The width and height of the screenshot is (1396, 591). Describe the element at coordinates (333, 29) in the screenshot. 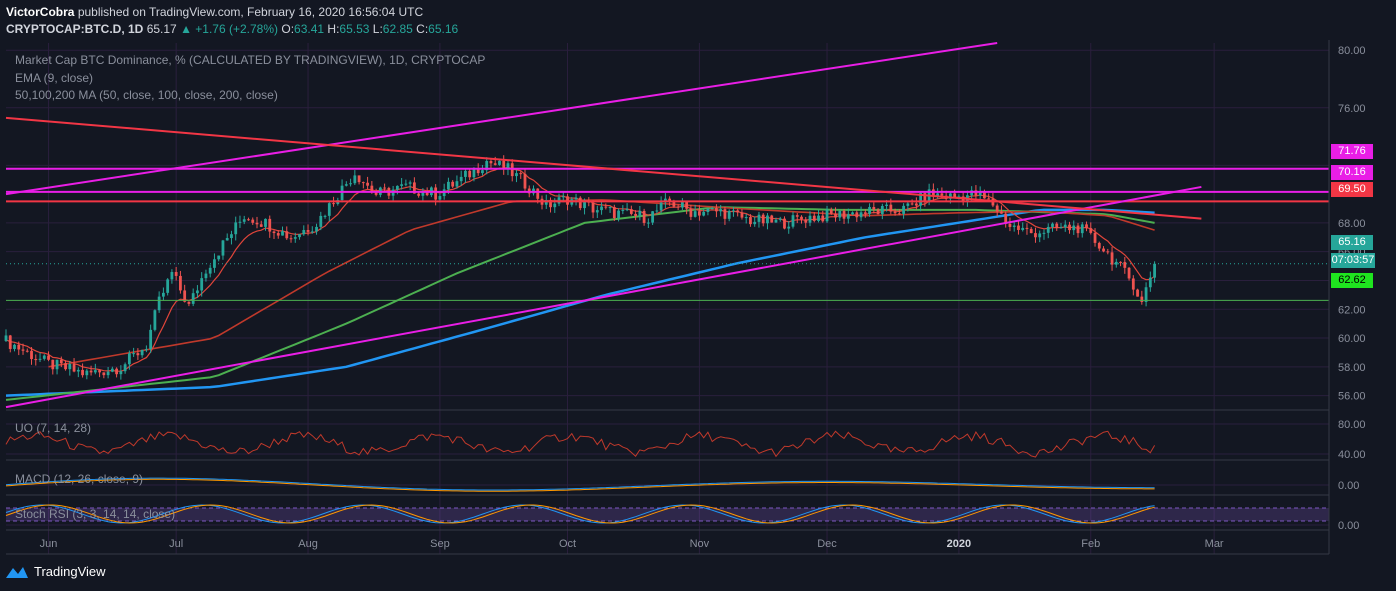

I see `ohlc-high-label: H:` at that location.